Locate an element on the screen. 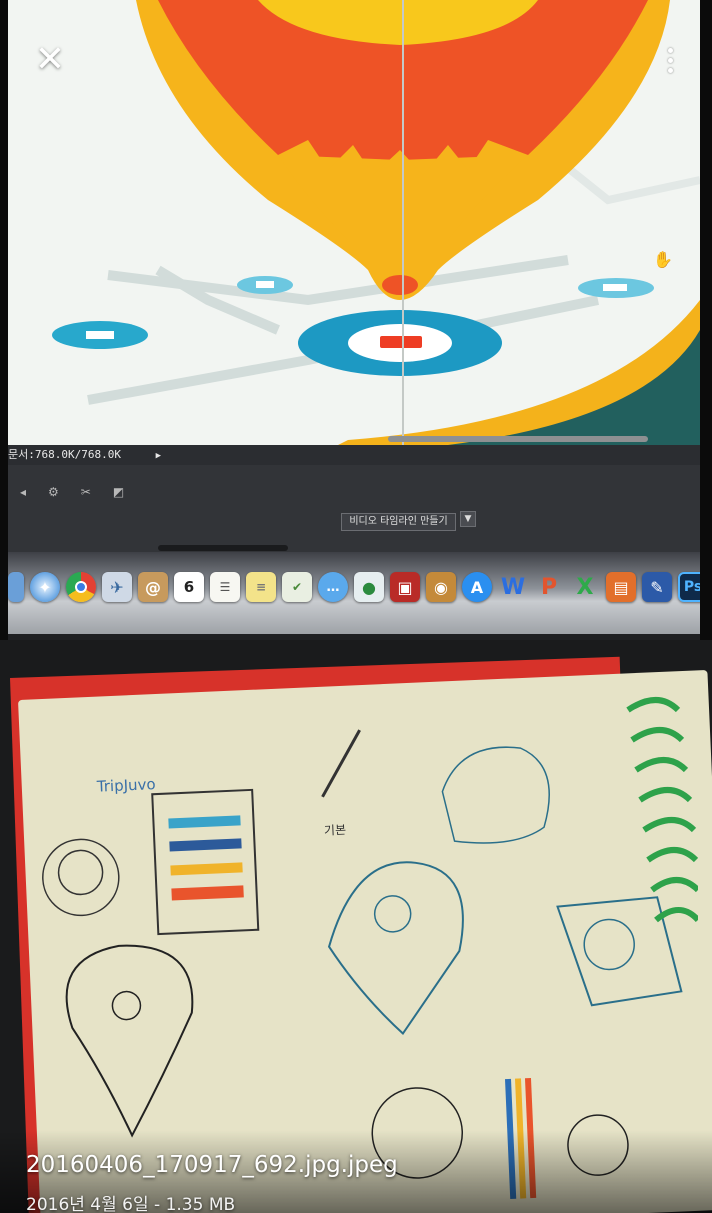 This screenshot has height=1213, width=712. photoshop-icon: Ps is located at coordinates (689, 587).